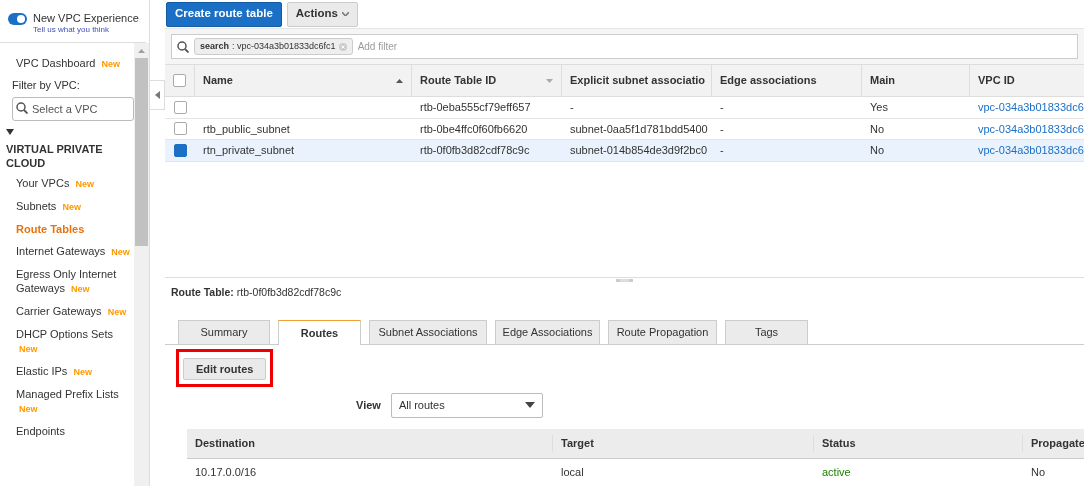 This screenshot has width=1084, height=486. Describe the element at coordinates (249, 150) in the screenshot. I see `table-cell: rtn_private_subnet` at that location.